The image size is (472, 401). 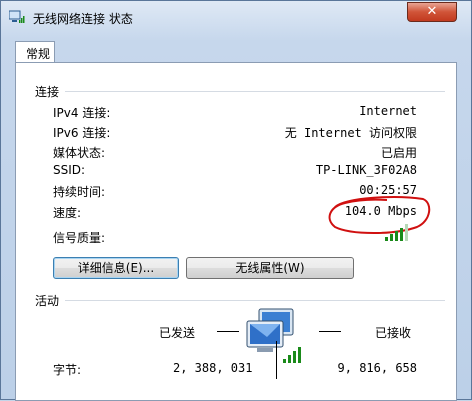 I want to click on received-line, so click(x=330, y=331).